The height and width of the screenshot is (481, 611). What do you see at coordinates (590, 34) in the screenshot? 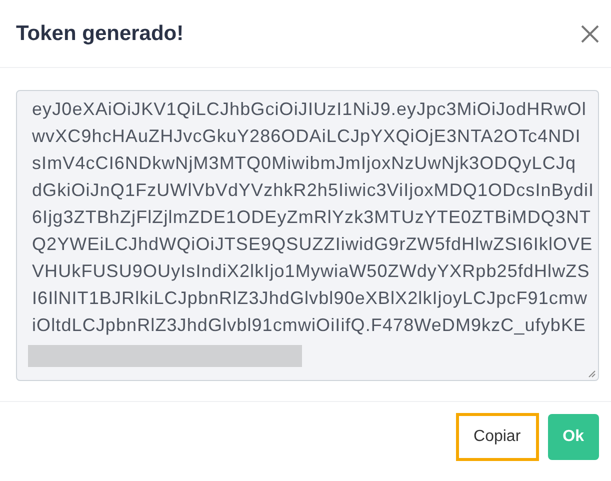
I see `close-icon` at bounding box center [590, 34].